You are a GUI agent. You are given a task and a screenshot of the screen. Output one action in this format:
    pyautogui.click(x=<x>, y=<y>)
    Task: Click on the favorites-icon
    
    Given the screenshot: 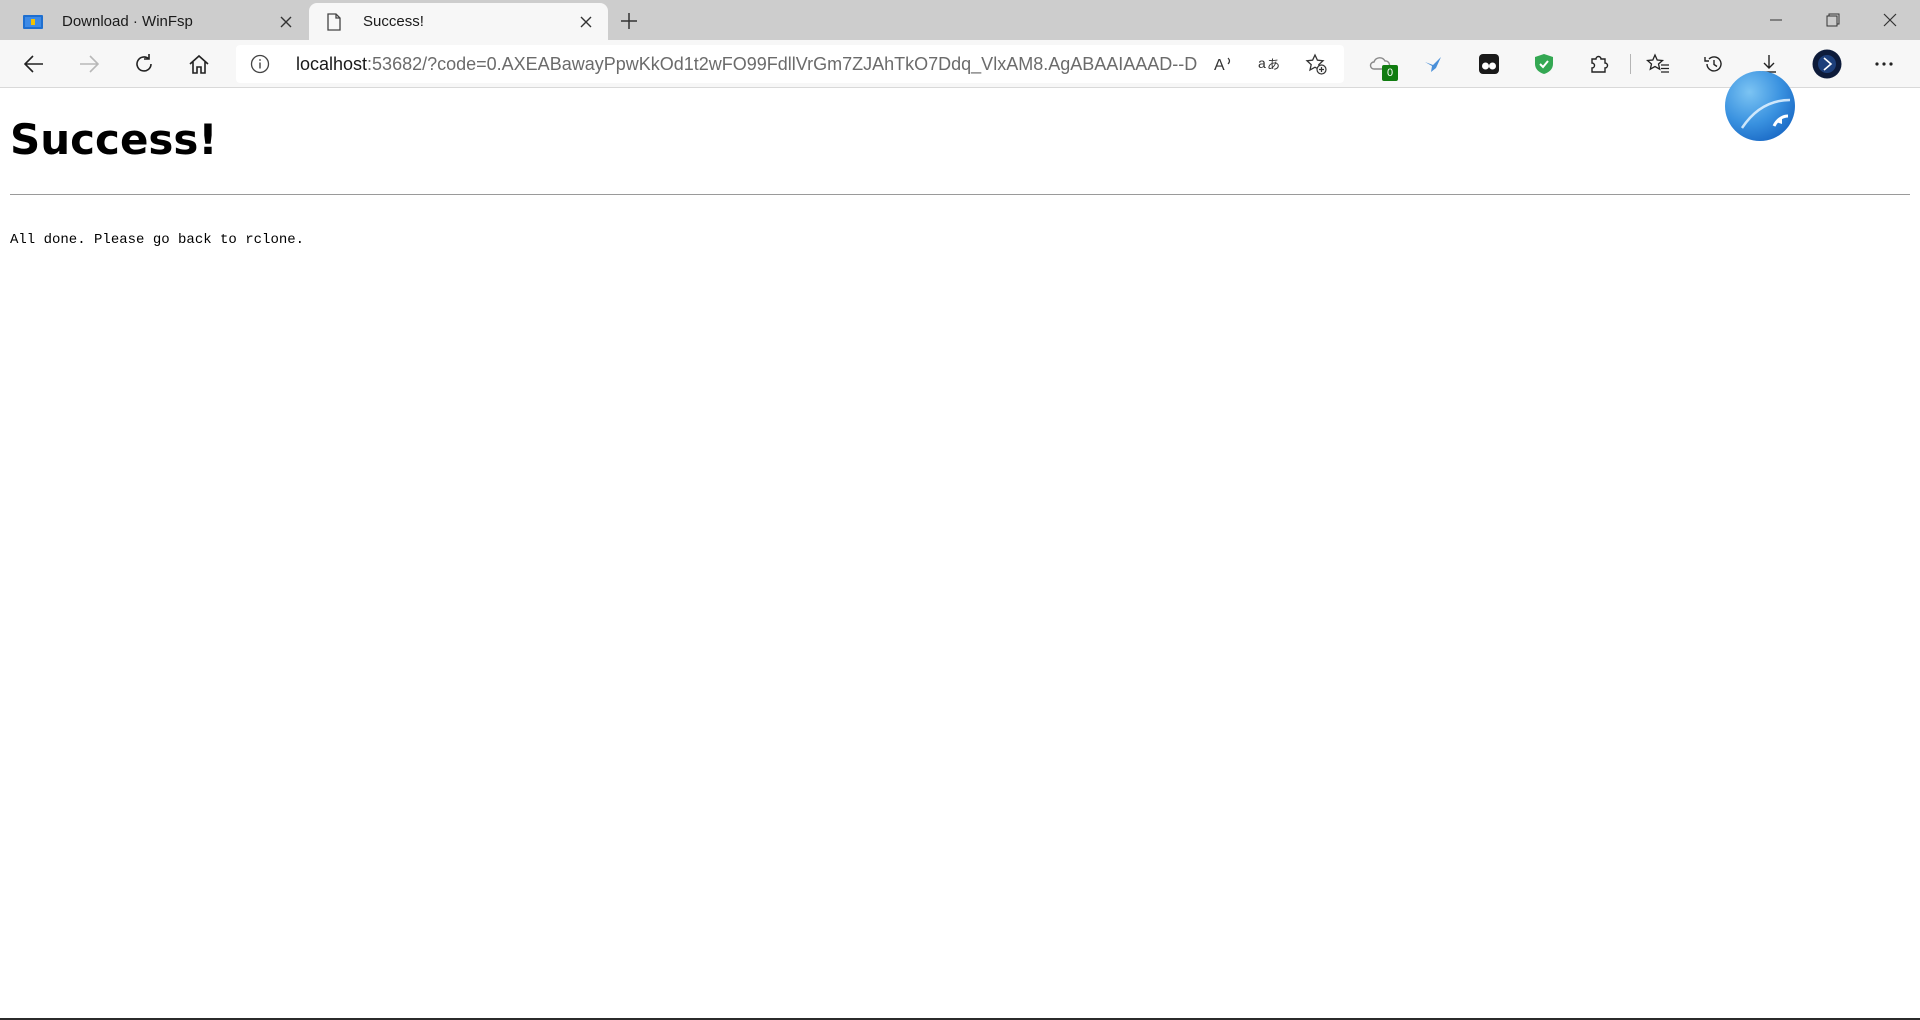 What is the action you would take?
    pyautogui.click(x=1657, y=63)
    